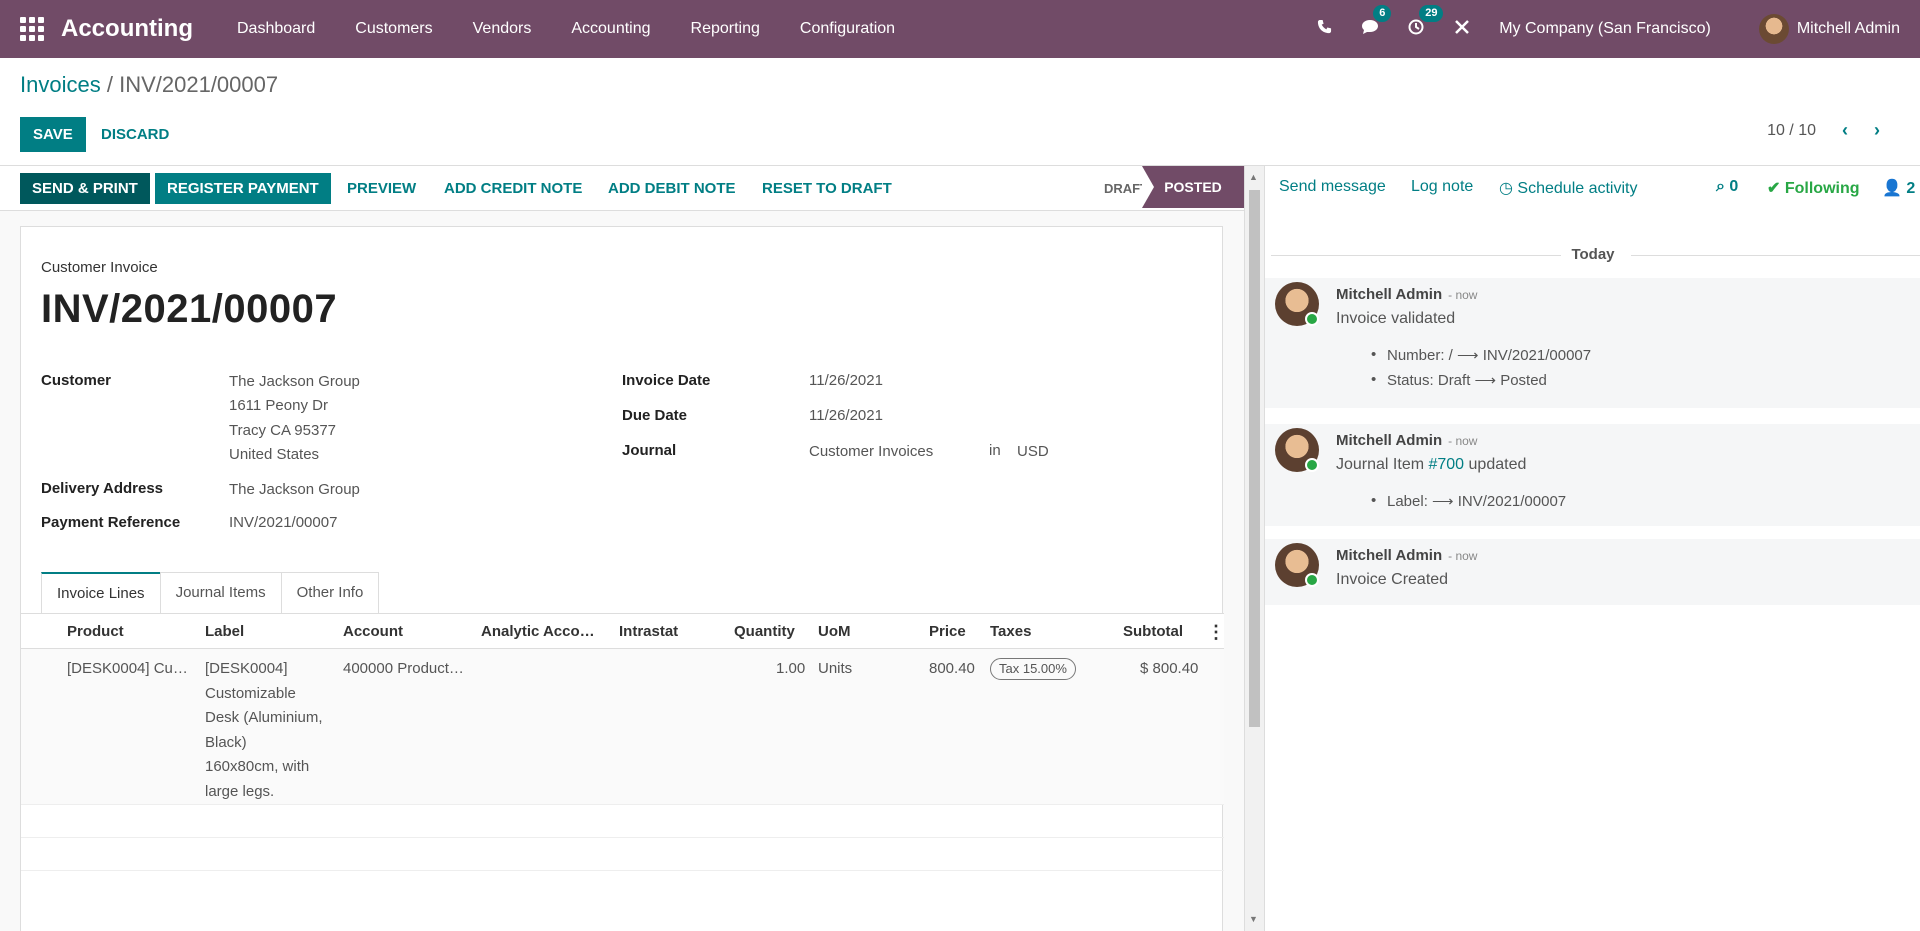  I want to click on scroll-down-icon: ▼, so click(1253, 919).